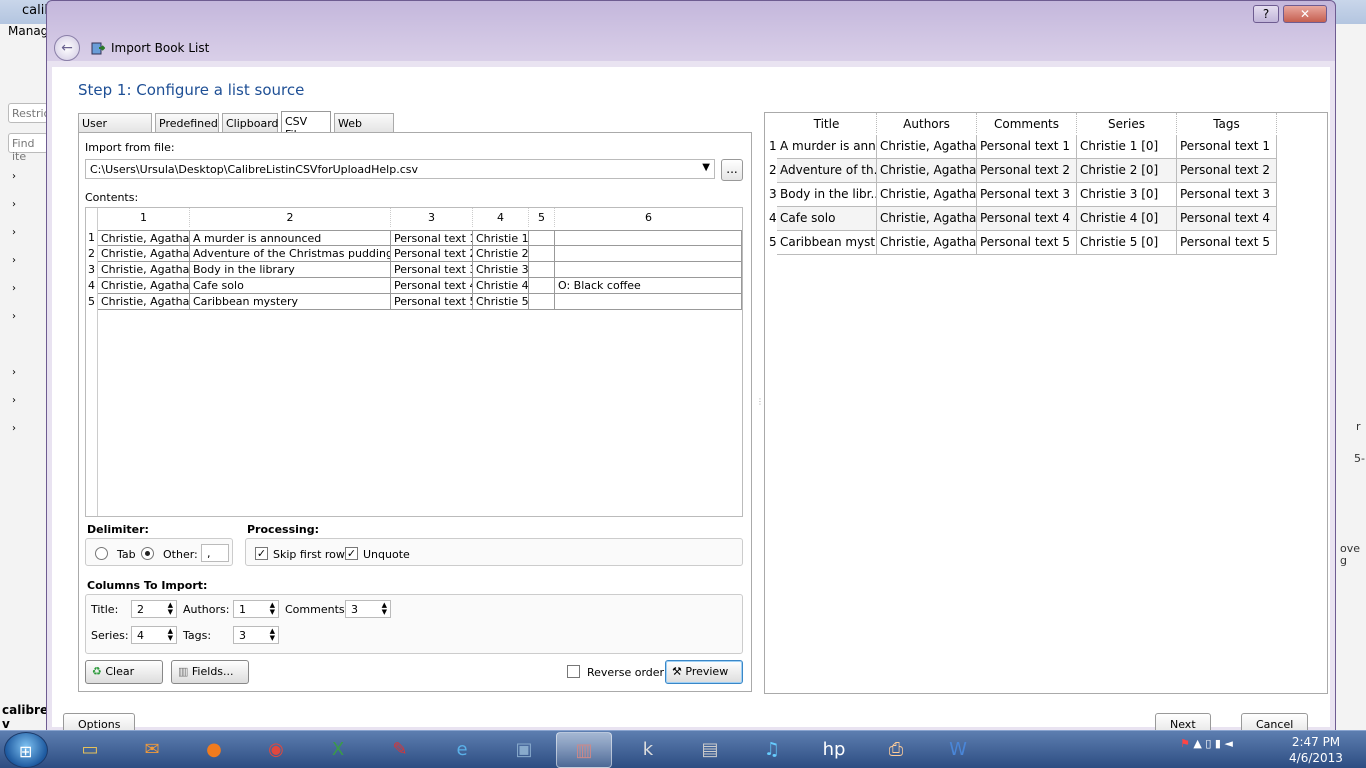 The width and height of the screenshot is (1366, 768). I want to click on clear-button: ♻ Clear, so click(124, 672).